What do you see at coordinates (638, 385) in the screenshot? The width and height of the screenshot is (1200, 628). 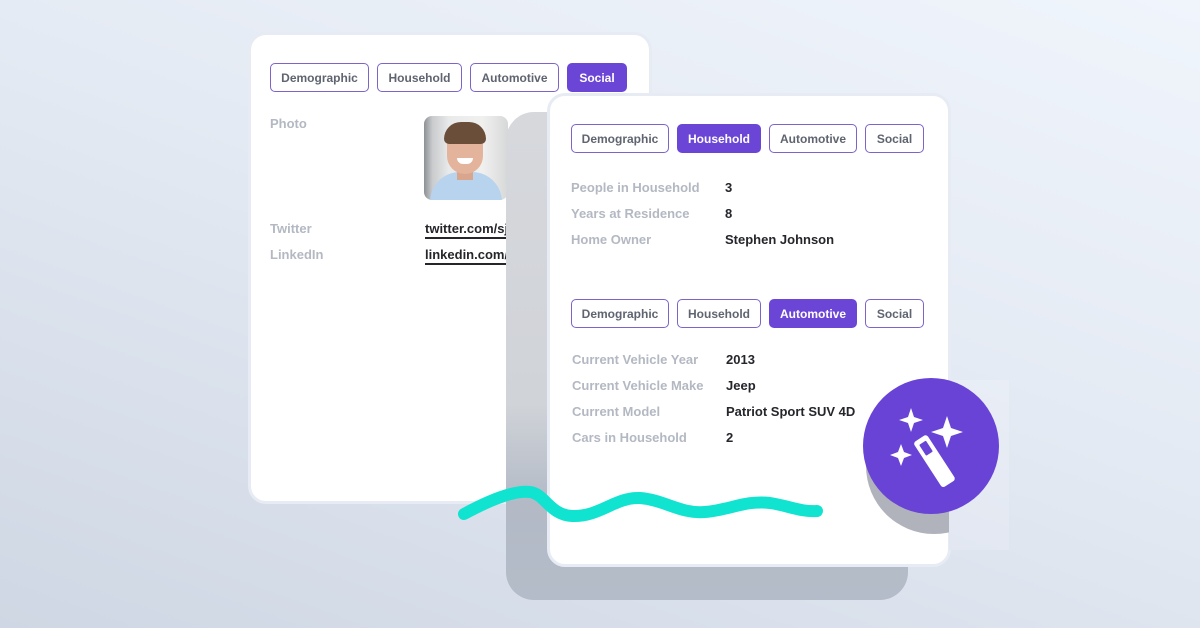 I see `vehicle-make-label: Current Vehicle Make` at bounding box center [638, 385].